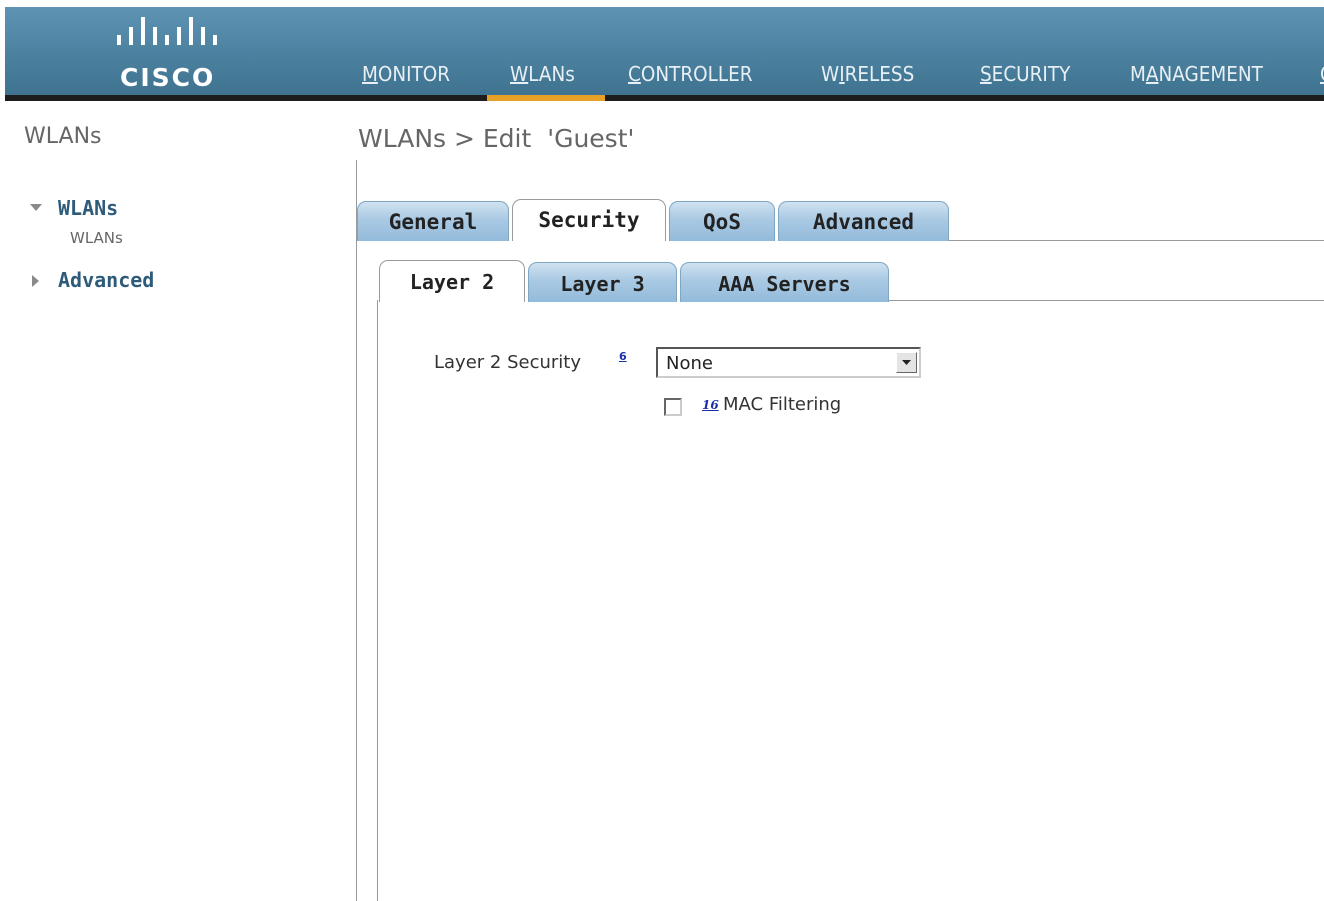  Describe the element at coordinates (722, 221) in the screenshot. I see `tab-qos: QoS` at that location.